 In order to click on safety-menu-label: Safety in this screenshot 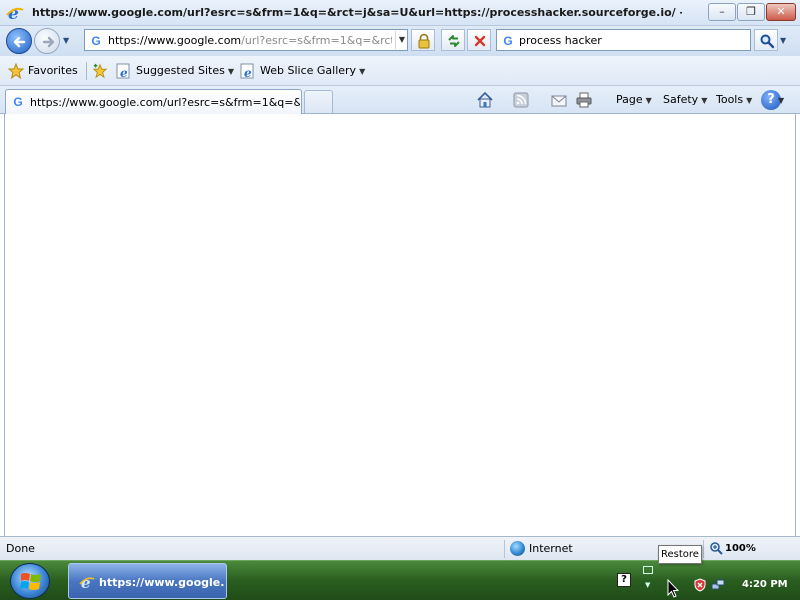, I will do `click(681, 99)`.